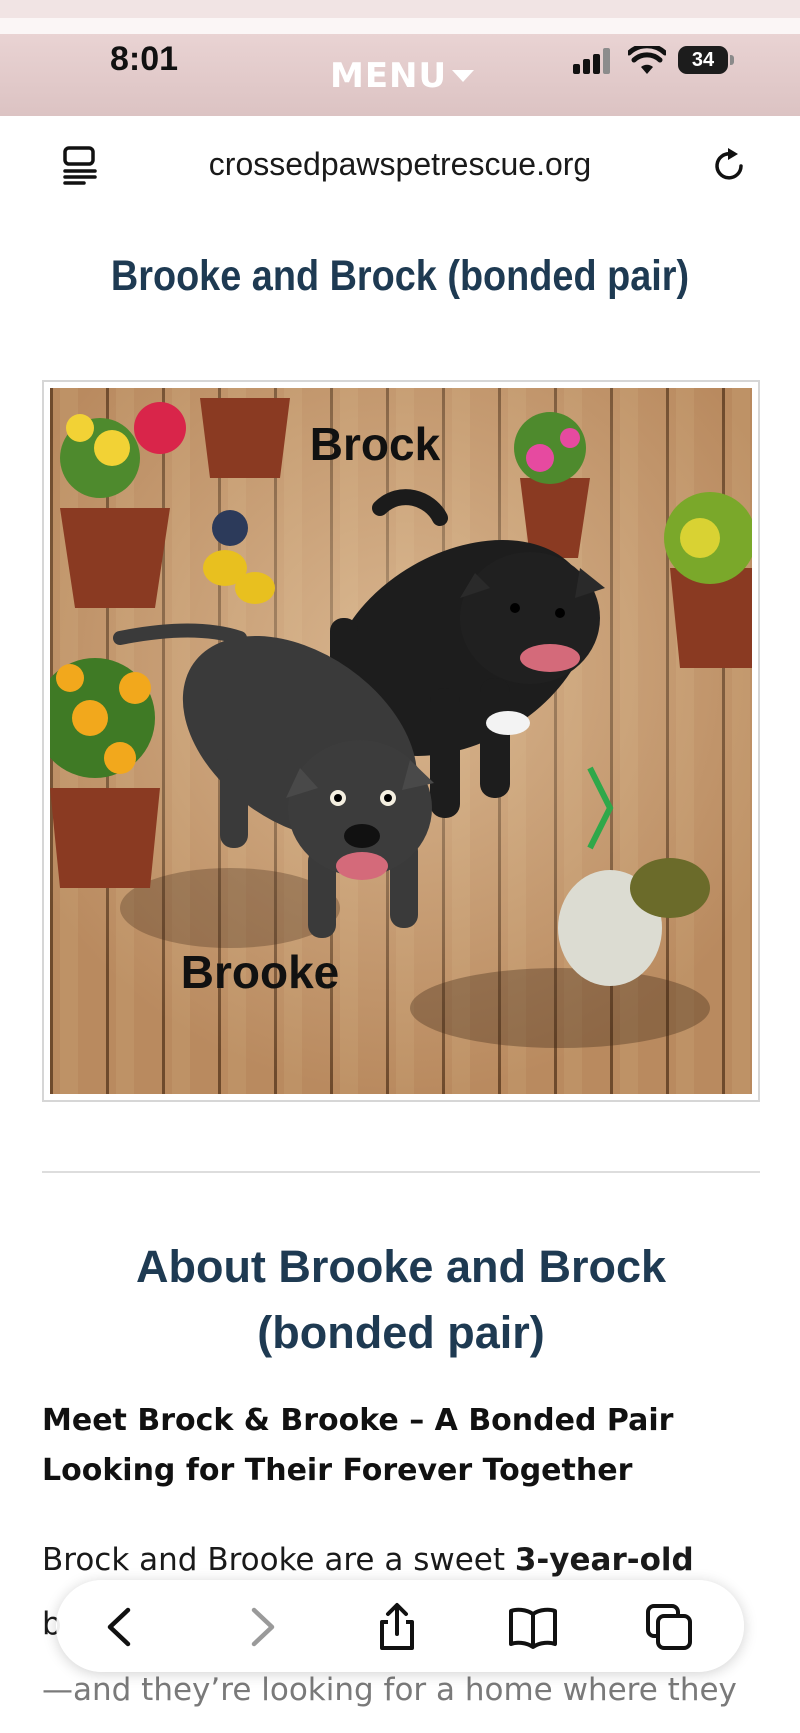 The width and height of the screenshot is (800, 1733). Describe the element at coordinates (669, 1627) in the screenshot. I see `tabs-icon` at that location.